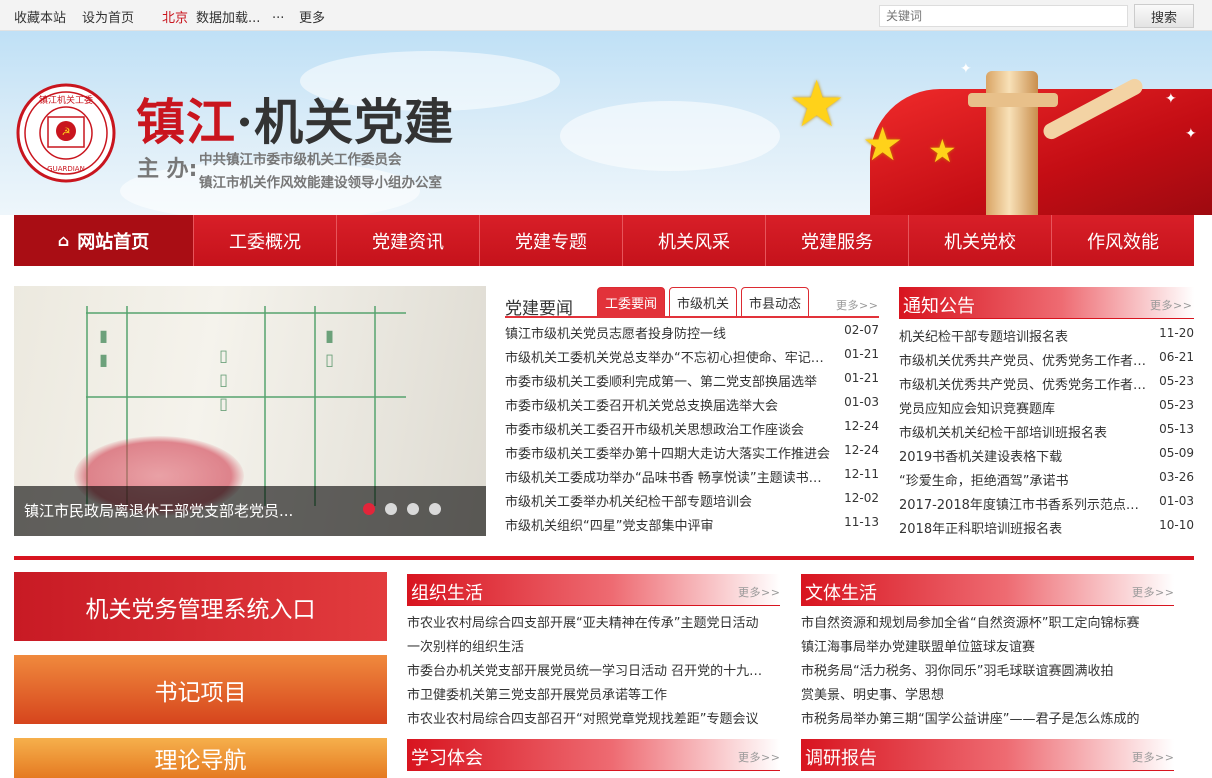 Image resolution: width=1212 pixels, height=778 pixels. Describe the element at coordinates (40, 16) in the screenshot. I see `bookmark-link: 收藏本站` at that location.